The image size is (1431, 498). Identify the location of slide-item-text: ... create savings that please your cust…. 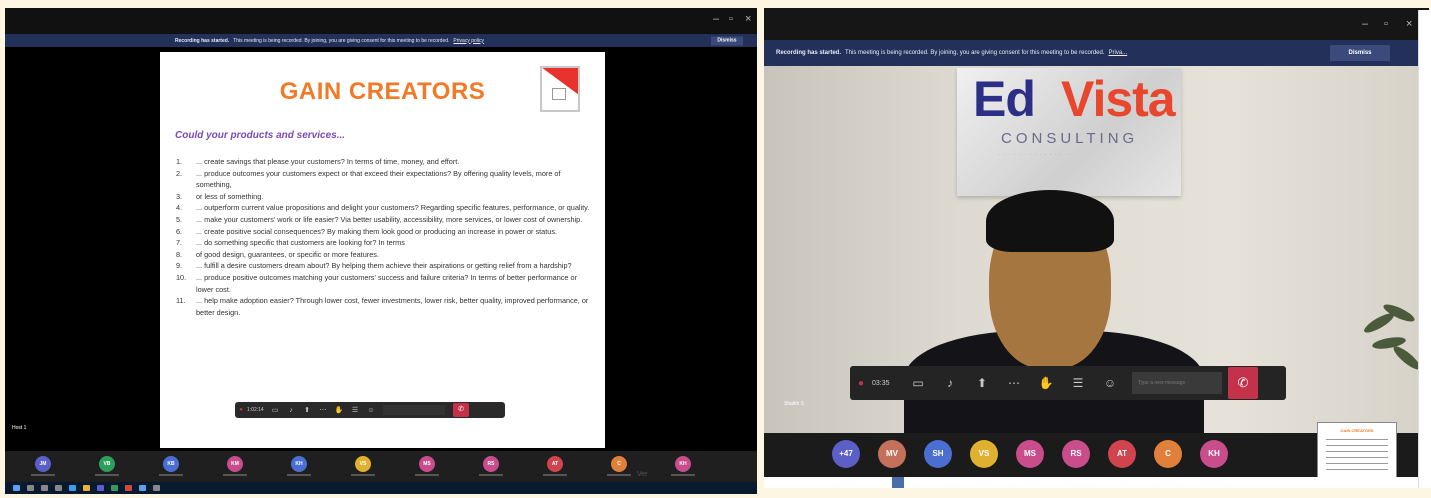
(328, 161).